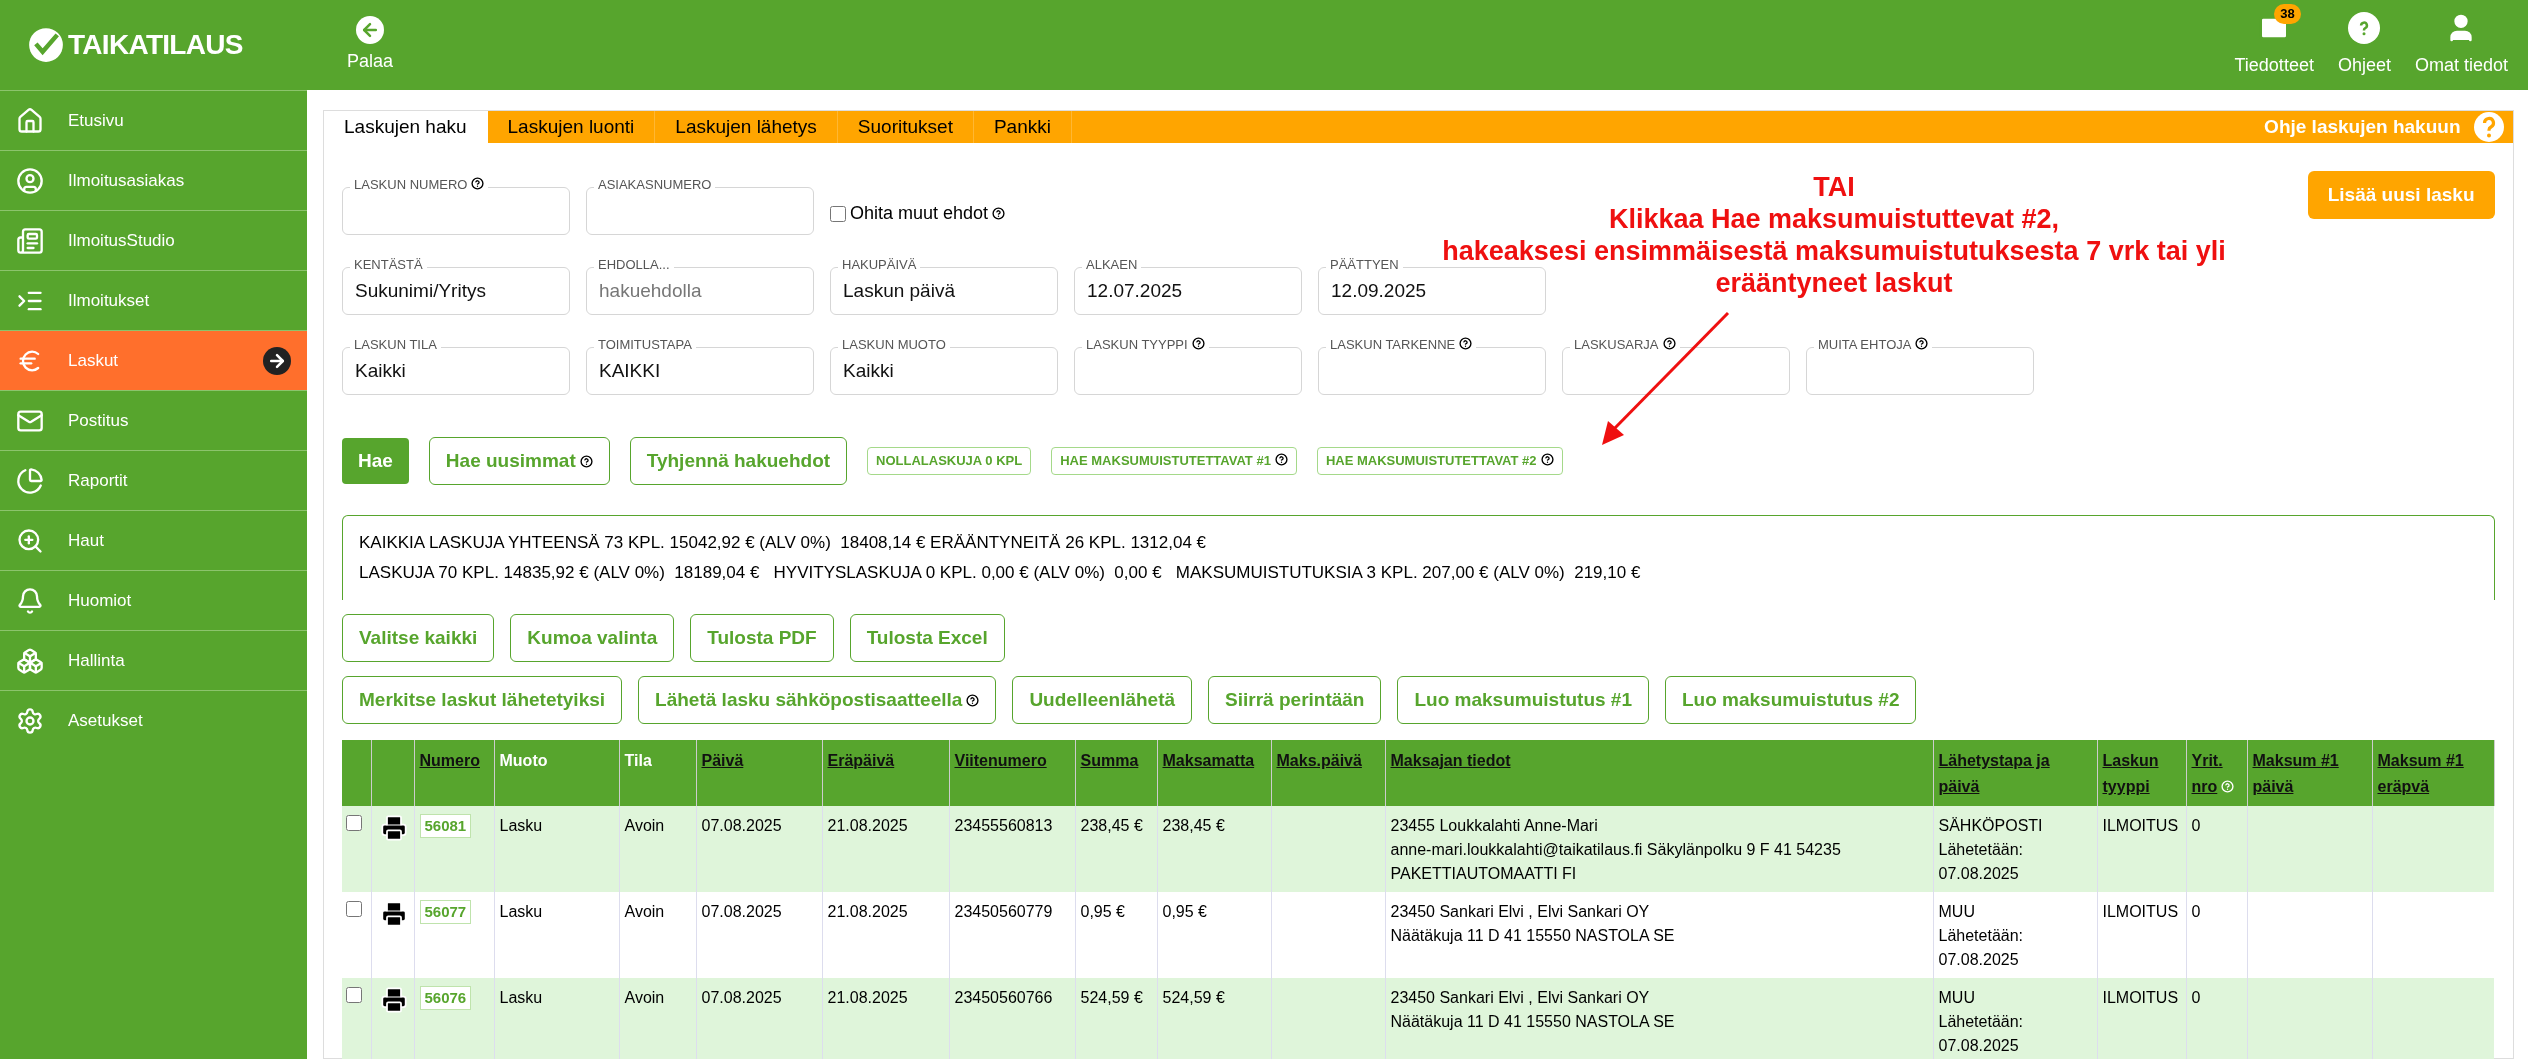 This screenshot has height=1059, width=2528. I want to click on logo-icon, so click(46, 45).